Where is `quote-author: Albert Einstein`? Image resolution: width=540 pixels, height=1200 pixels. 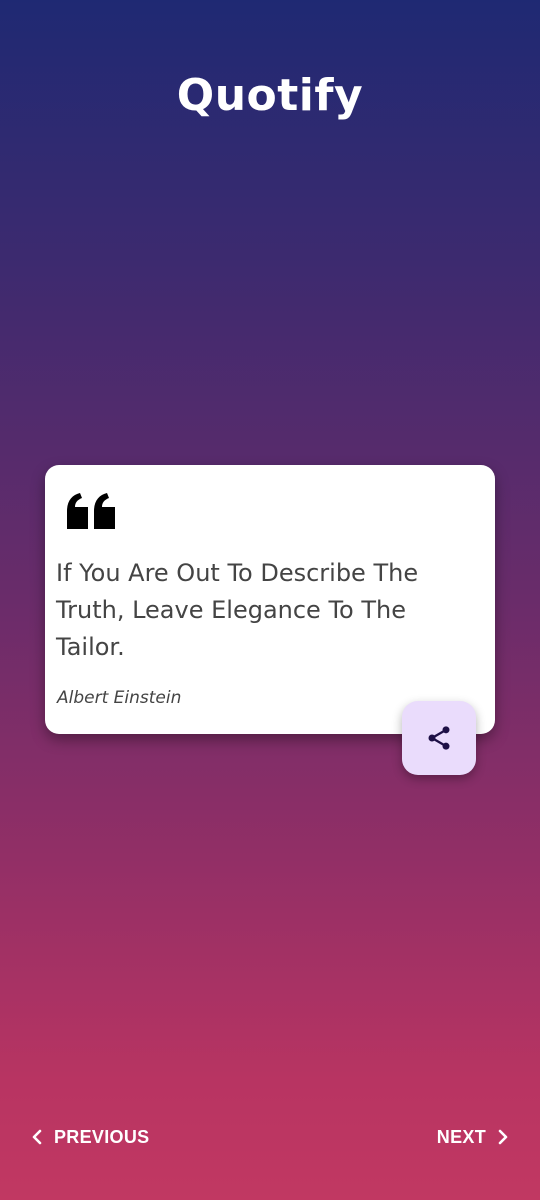 quote-author: Albert Einstein is located at coordinates (119, 698).